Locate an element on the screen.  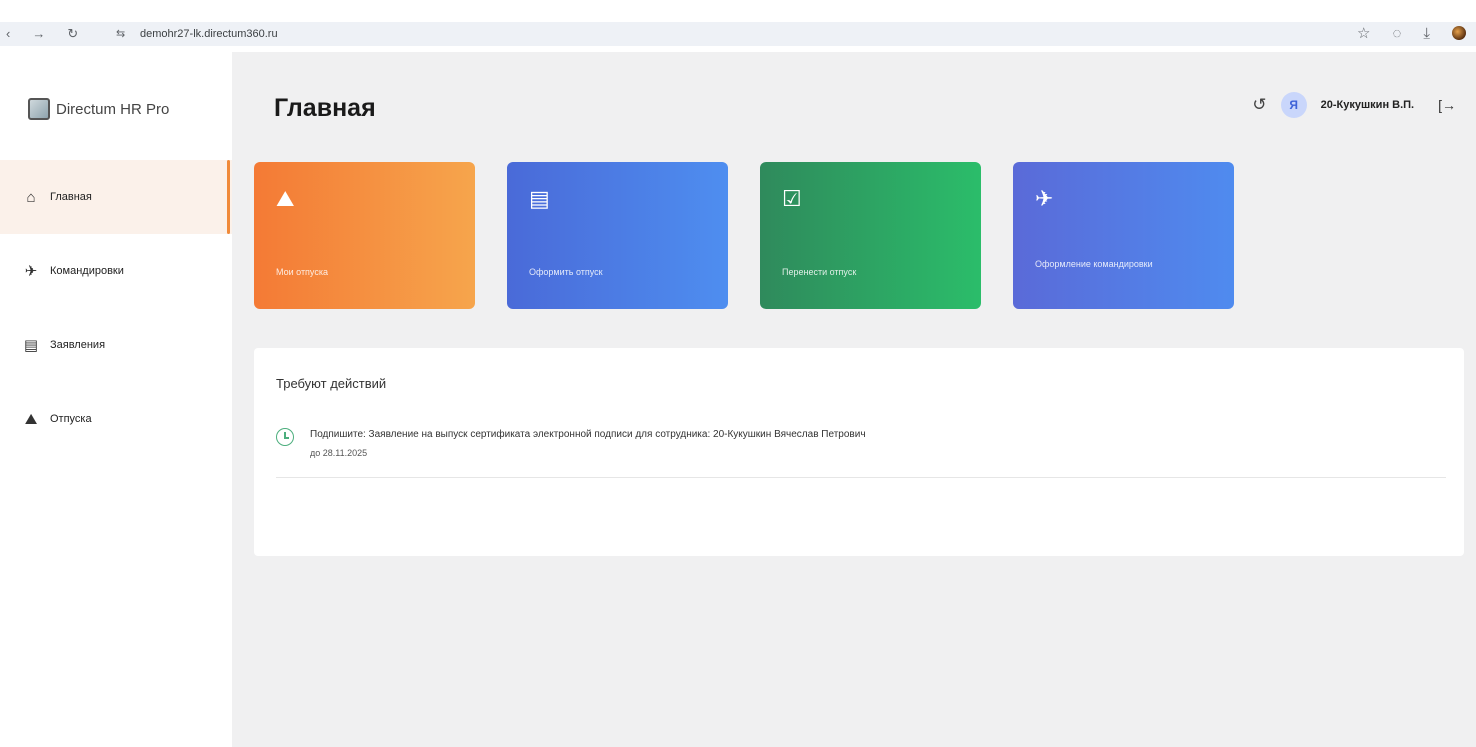
panel-title: Требуют действий is located at coordinates (331, 383).